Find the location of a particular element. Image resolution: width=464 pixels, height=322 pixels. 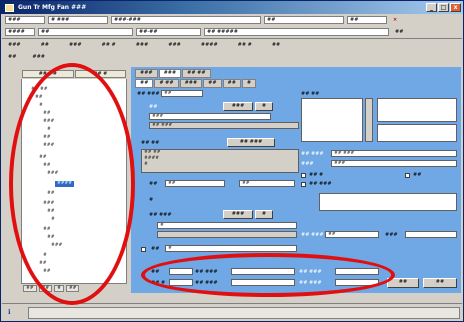

footer-button-2: ## is located at coordinates (45, 288).